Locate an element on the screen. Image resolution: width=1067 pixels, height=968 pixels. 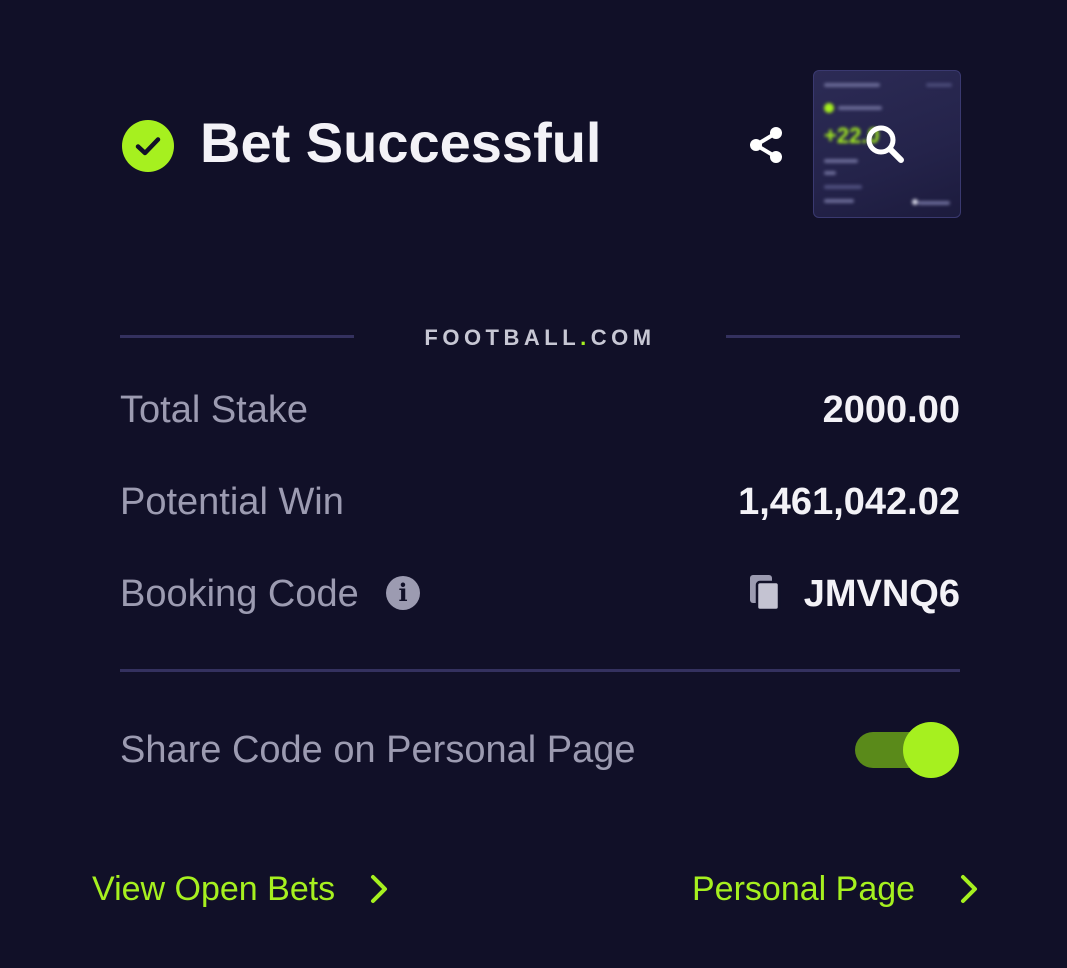
bet-slip-preview-thumbnail: +22.0 is located at coordinates (887, 144).